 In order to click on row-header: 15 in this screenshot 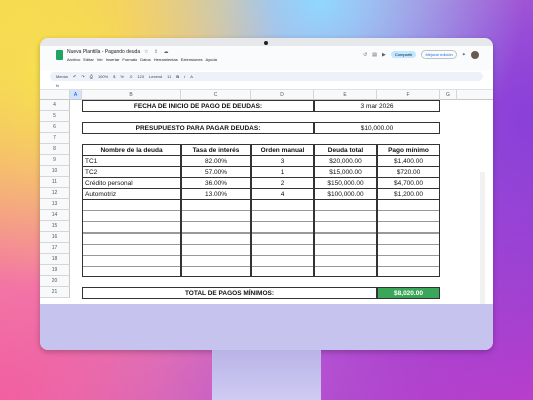, I will do `click(55, 226)`.